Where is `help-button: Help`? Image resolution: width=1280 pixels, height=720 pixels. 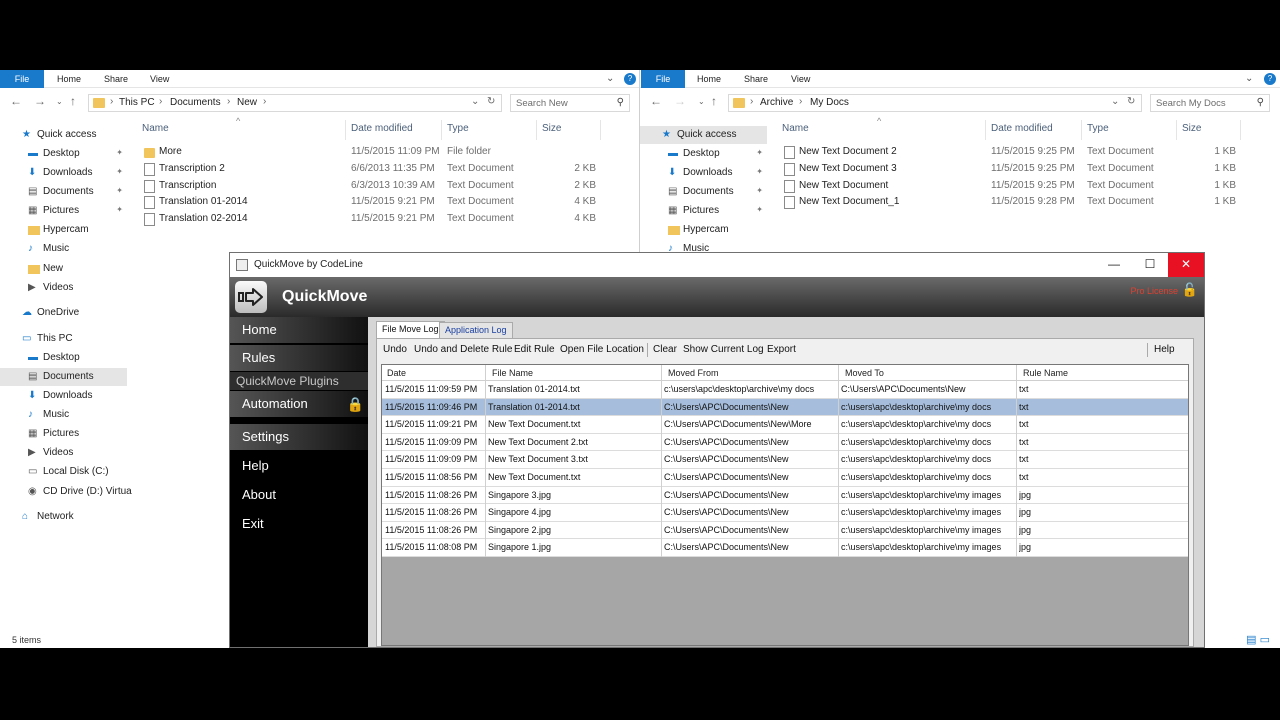
help-button: Help is located at coordinates (1164, 349).